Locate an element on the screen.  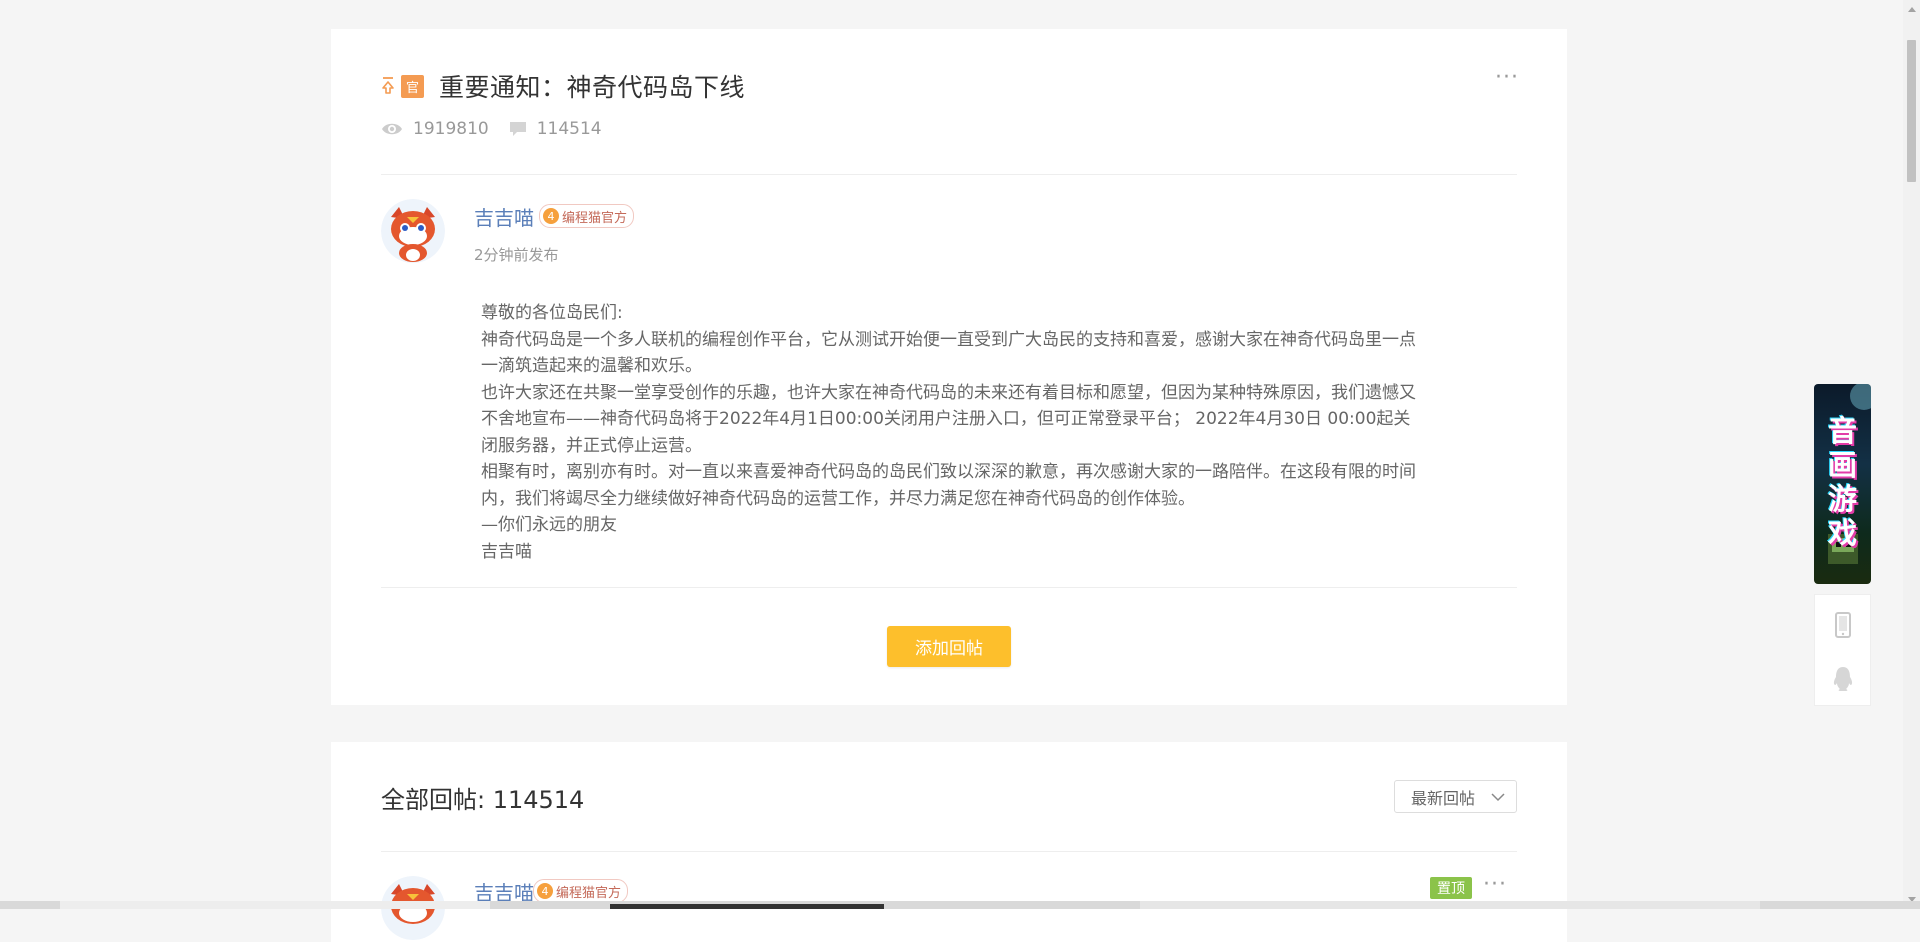
avatar is located at coordinates (413, 231).